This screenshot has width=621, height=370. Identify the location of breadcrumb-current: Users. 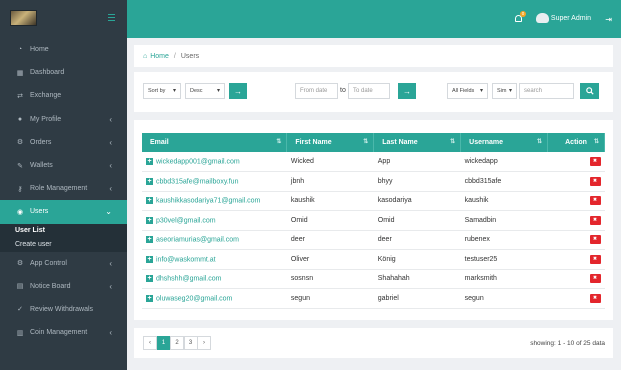
(190, 56).